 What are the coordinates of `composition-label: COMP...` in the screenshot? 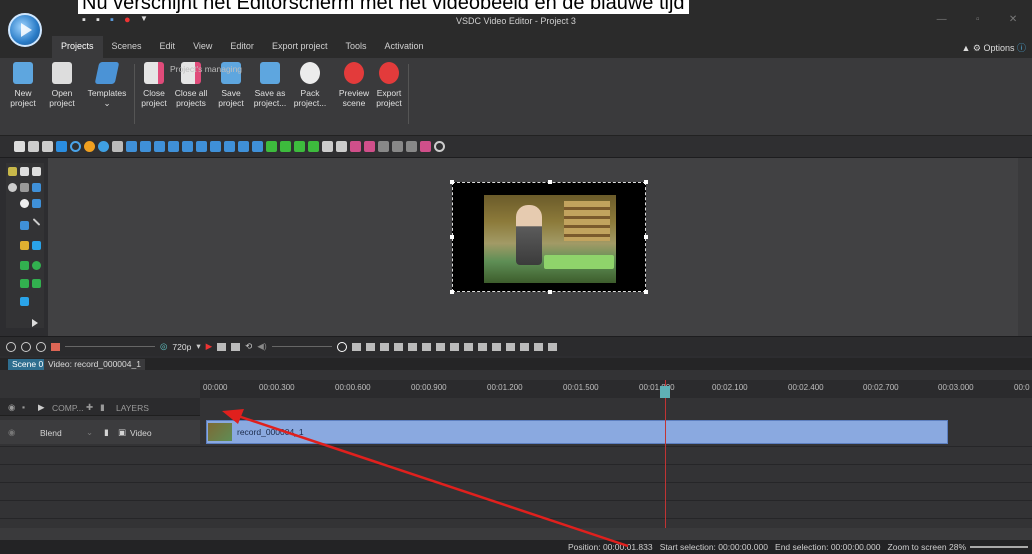 It's located at (68, 408).